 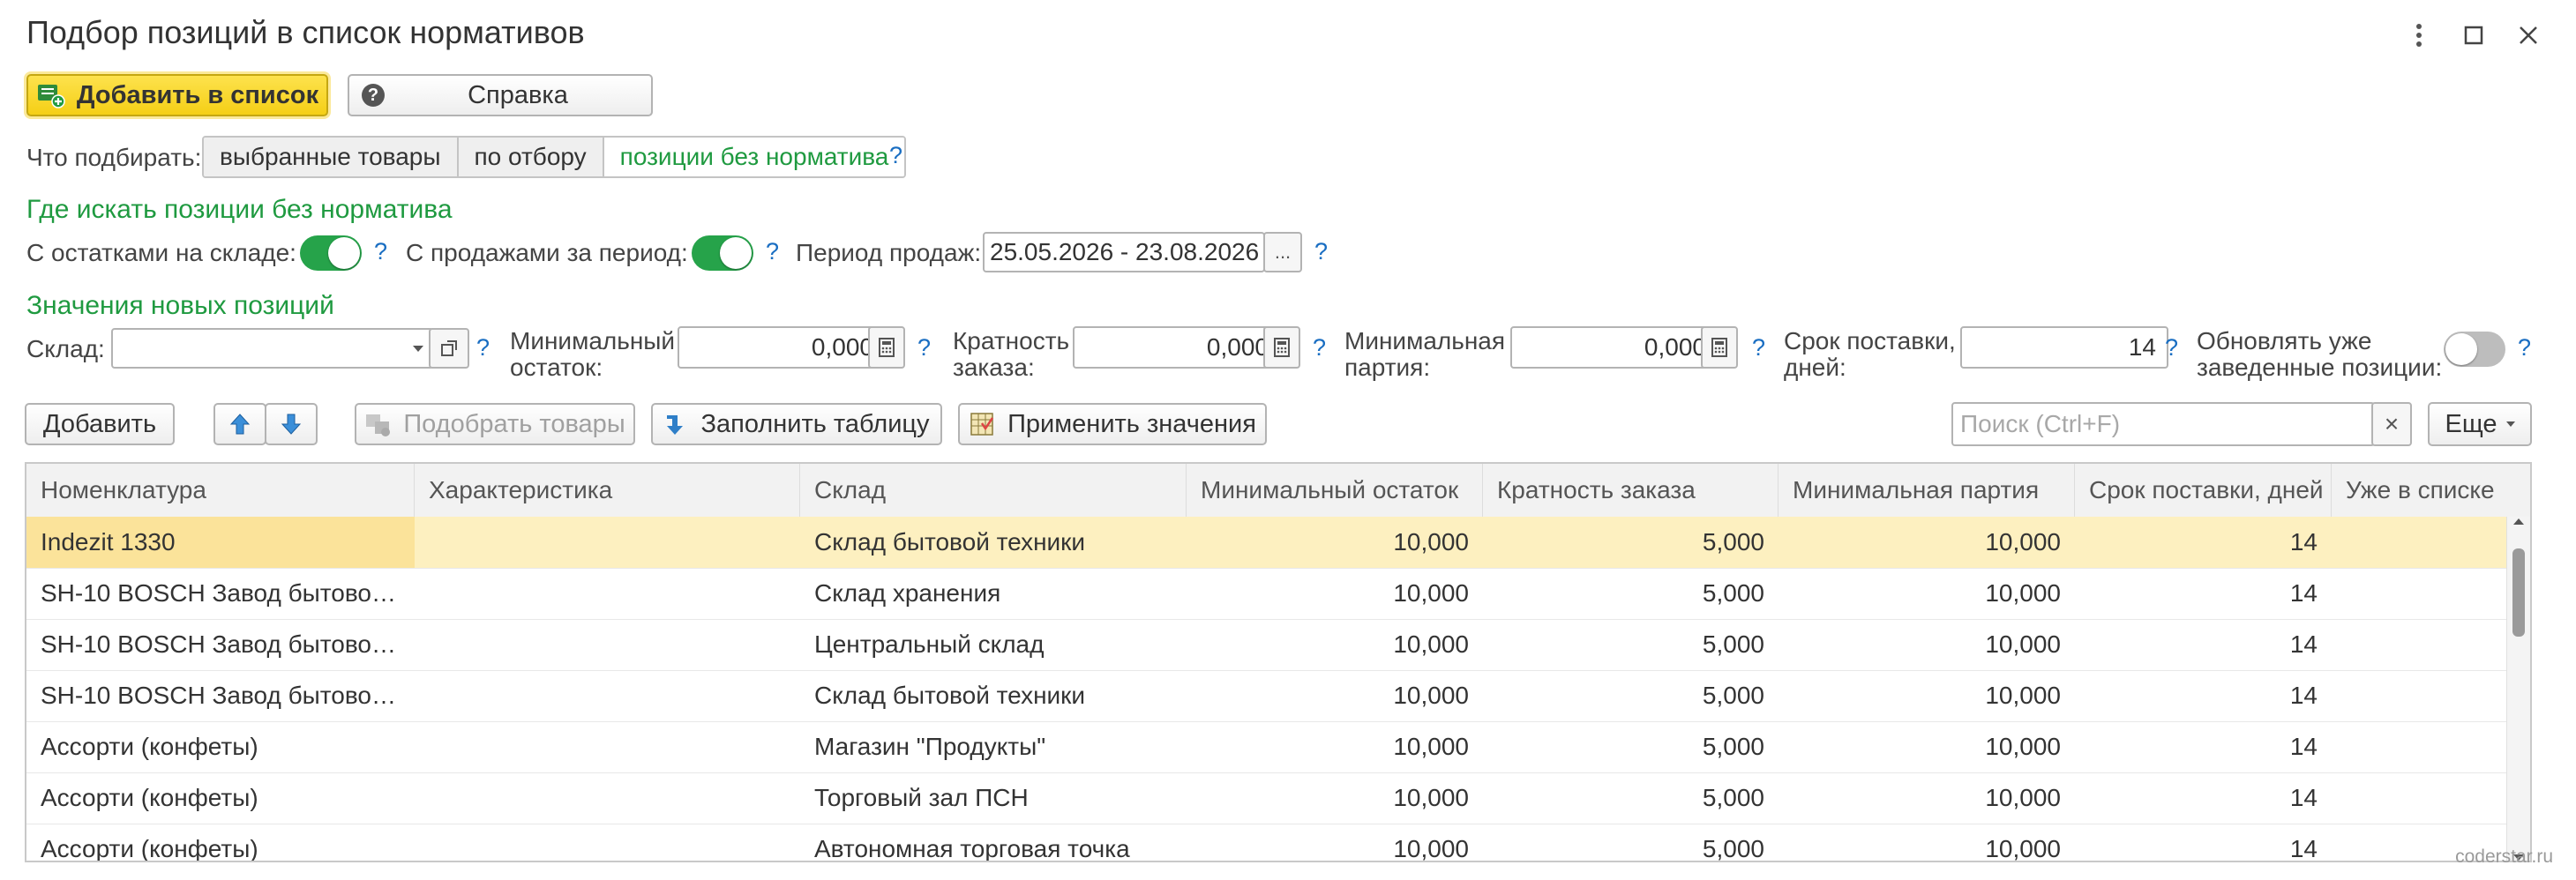 What do you see at coordinates (924, 348) in the screenshot?
I see `min-stock-help-icon: ?` at bounding box center [924, 348].